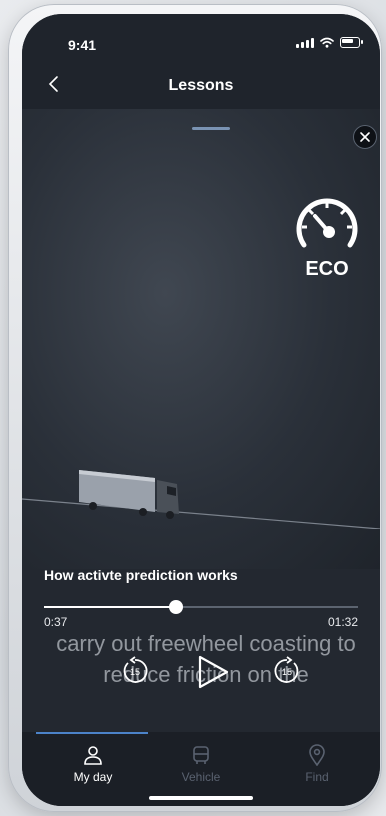  I want to click on play-button, so click(213, 672).